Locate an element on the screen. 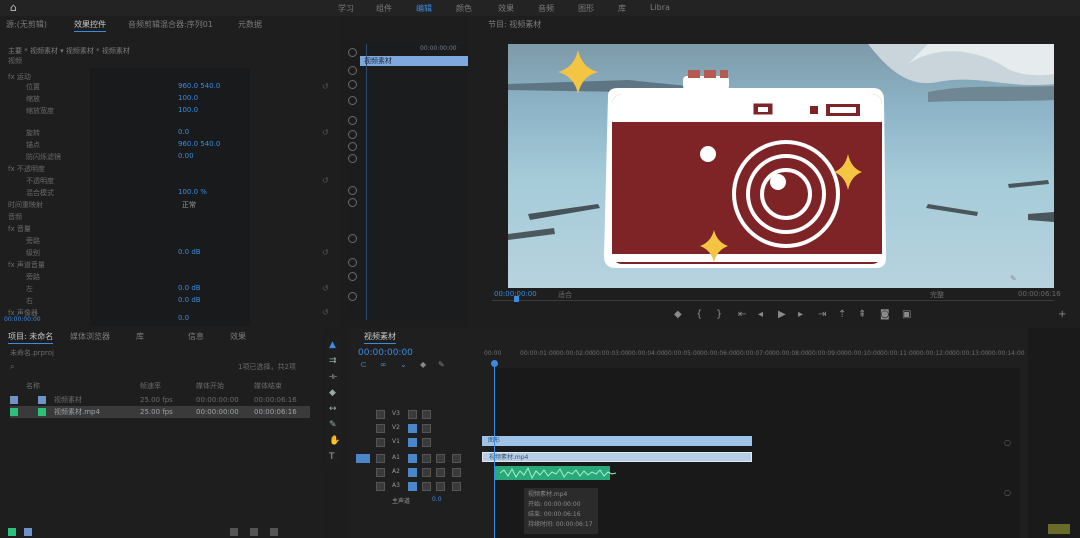 The width and height of the screenshot is (1080, 538). tab-media-browser: 媒体浏览器 is located at coordinates (90, 336).